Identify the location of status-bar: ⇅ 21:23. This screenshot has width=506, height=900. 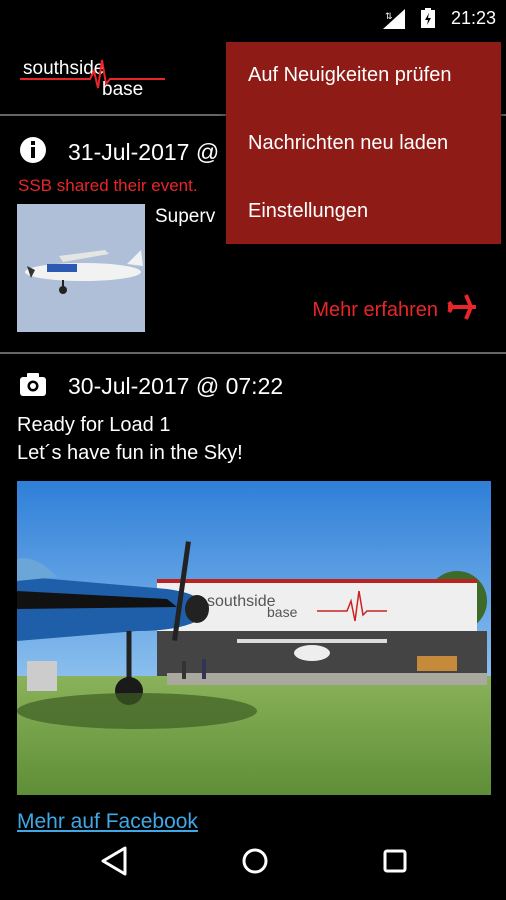
(253, 18).